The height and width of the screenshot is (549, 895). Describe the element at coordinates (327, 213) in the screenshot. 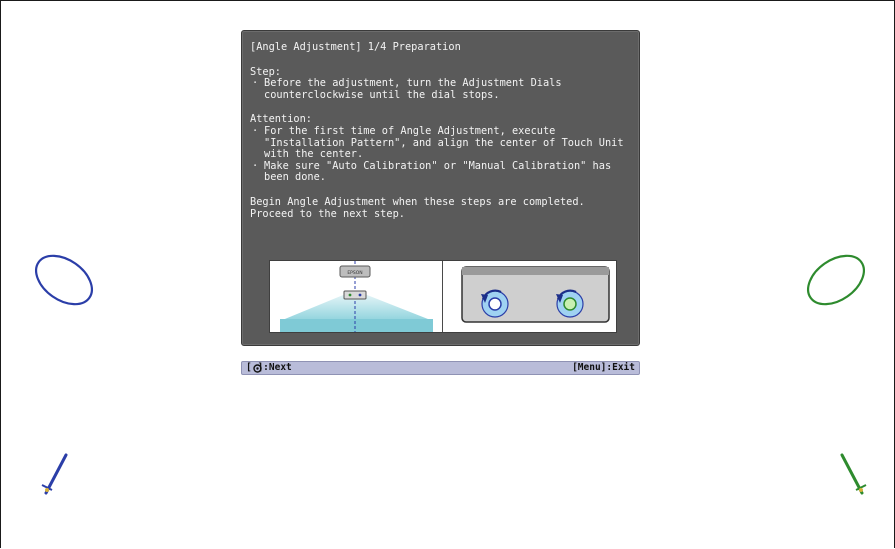

I see `closing-line: Proceed to the next step.` at that location.